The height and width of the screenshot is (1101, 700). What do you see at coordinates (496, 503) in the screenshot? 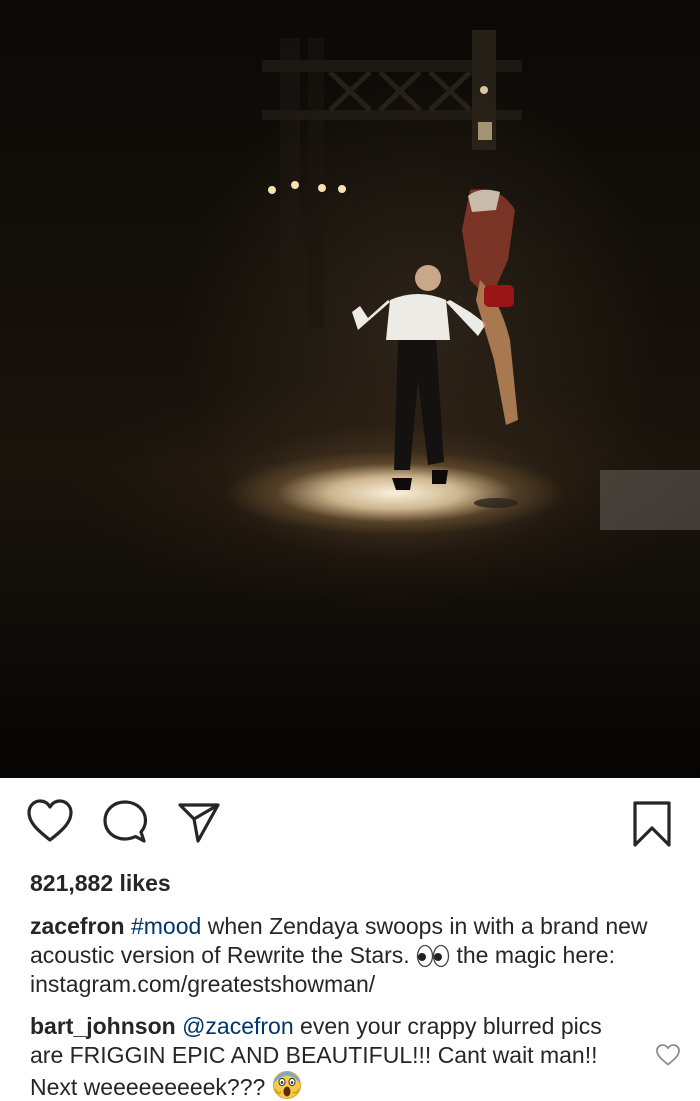
I see `floor-shadow` at bounding box center [496, 503].